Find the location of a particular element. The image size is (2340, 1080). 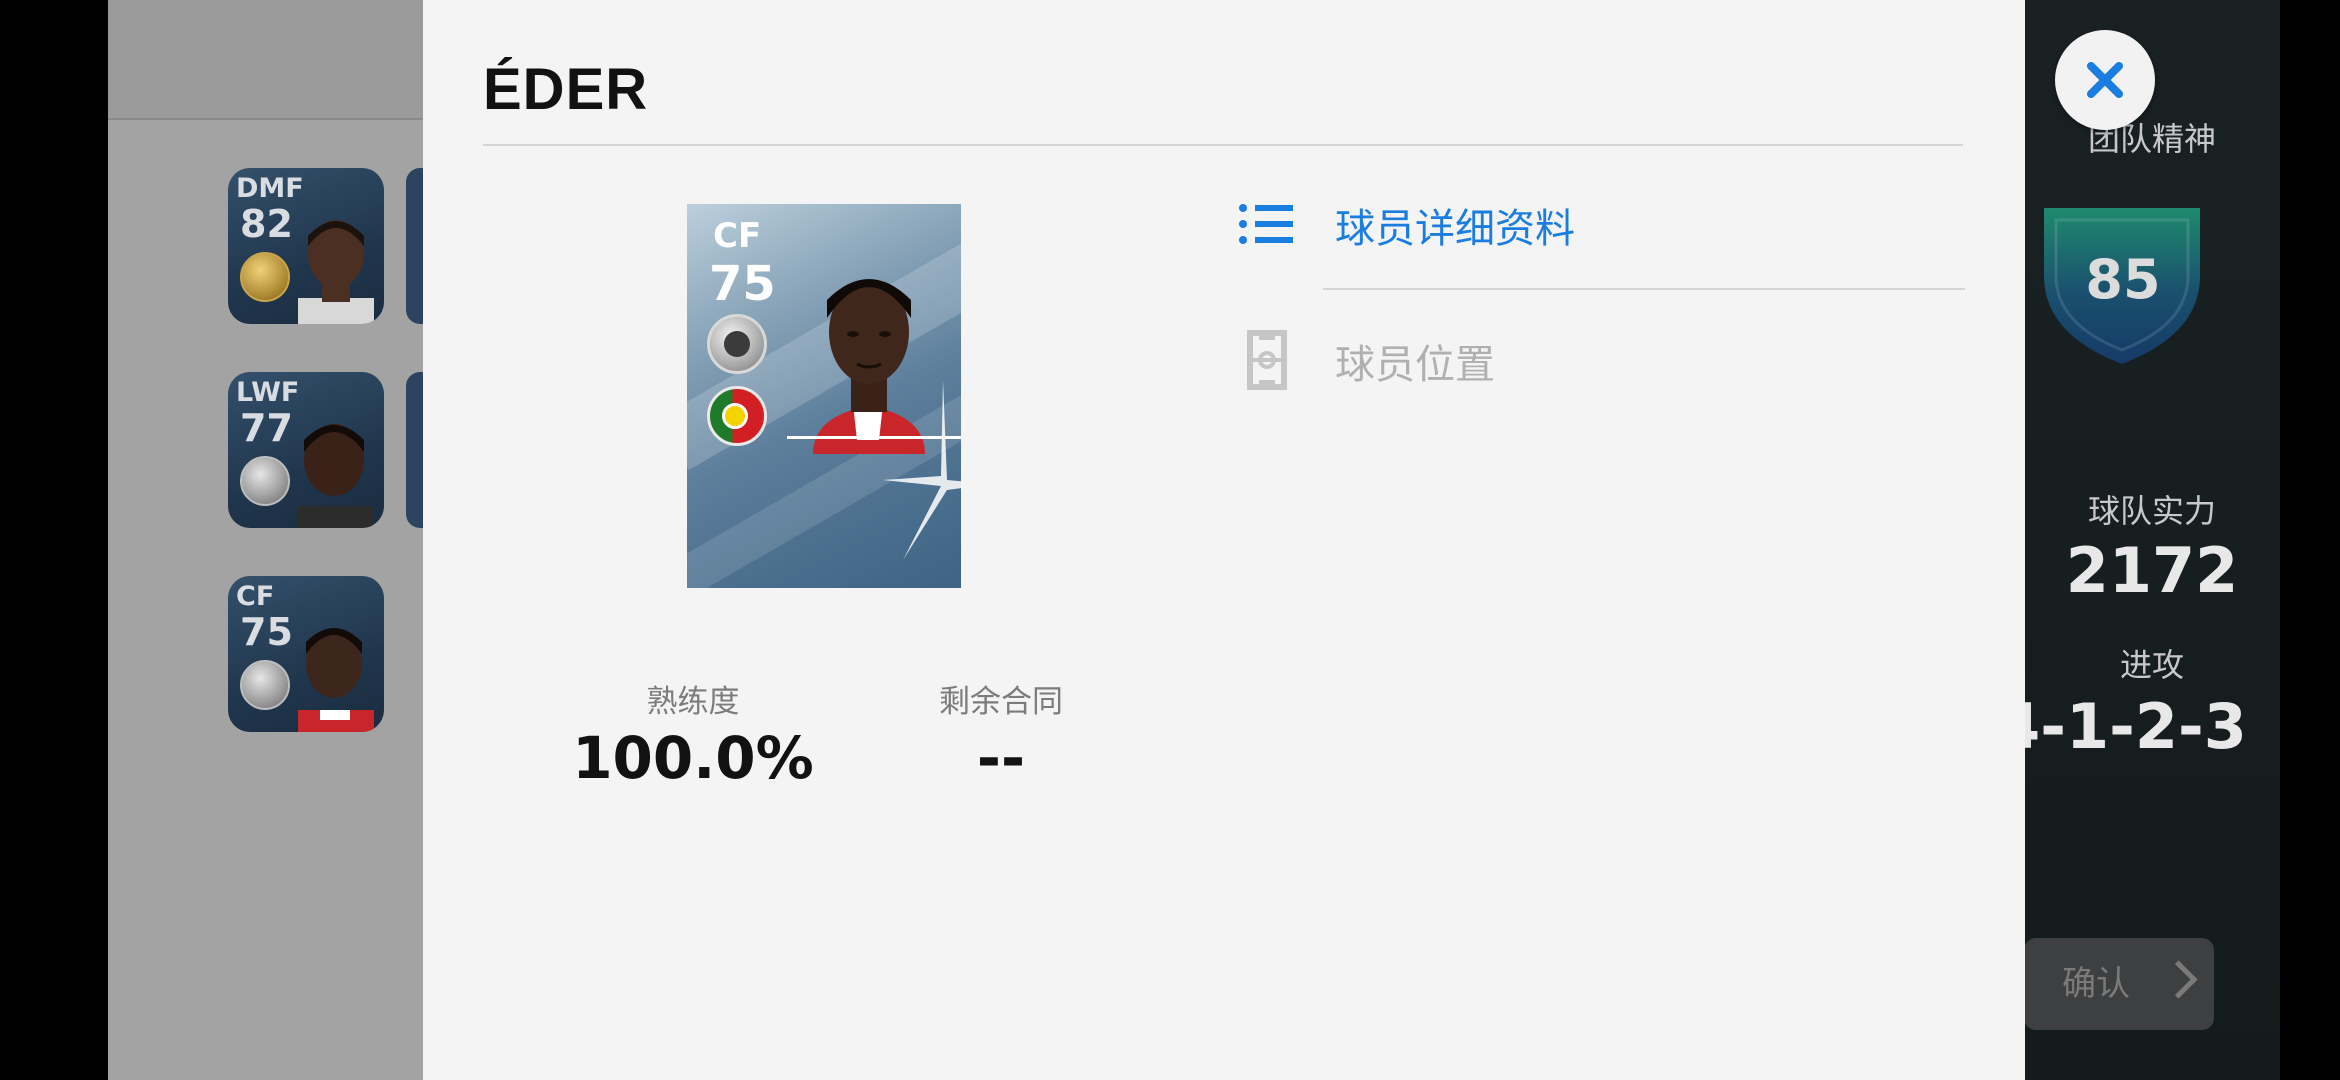

menu-player-details-label: 球员详细资料 is located at coordinates (1455, 229).